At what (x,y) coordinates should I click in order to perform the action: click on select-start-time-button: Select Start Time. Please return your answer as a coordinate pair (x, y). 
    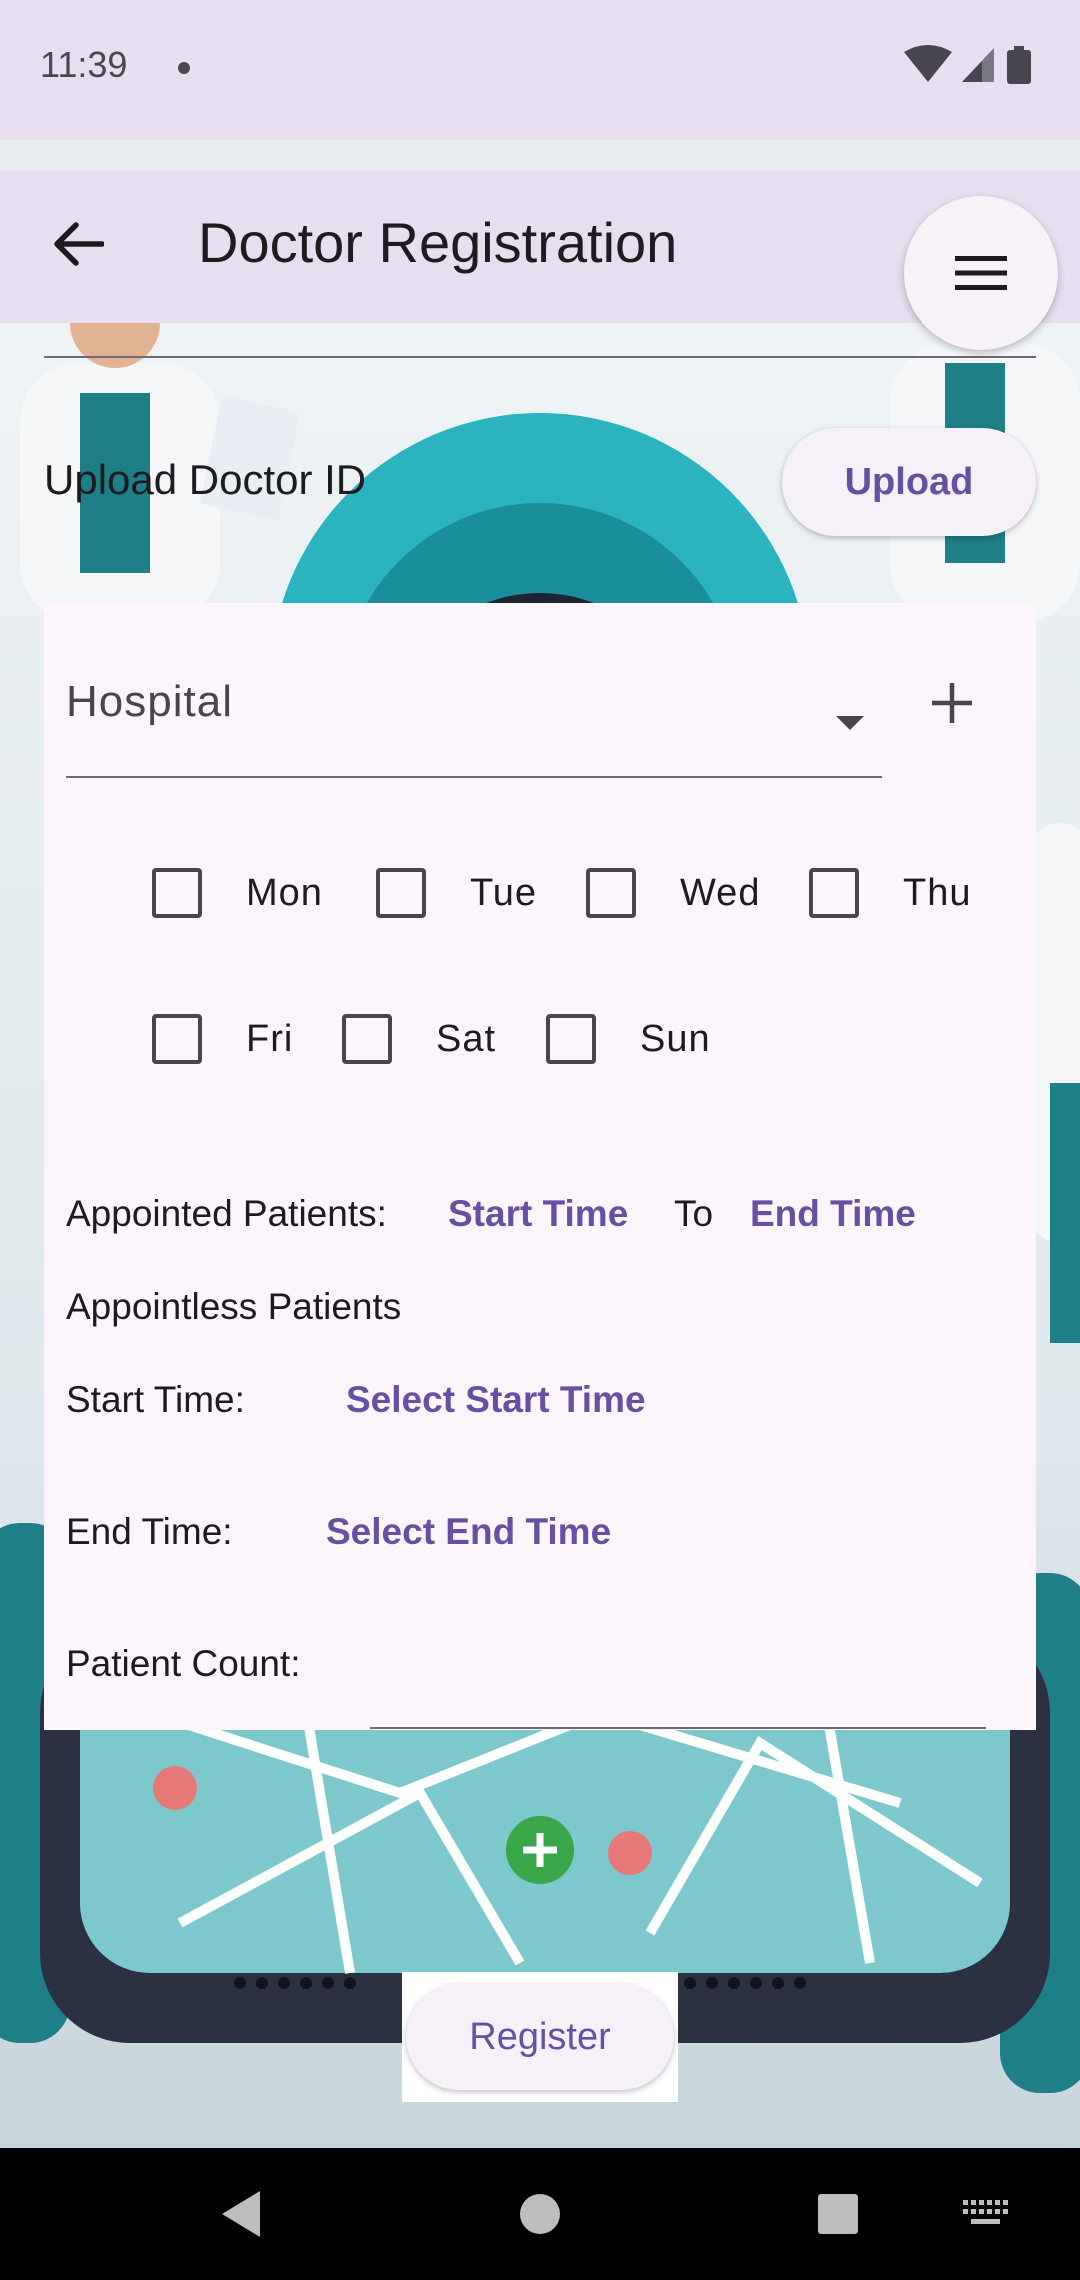
    Looking at the image, I should click on (496, 1400).